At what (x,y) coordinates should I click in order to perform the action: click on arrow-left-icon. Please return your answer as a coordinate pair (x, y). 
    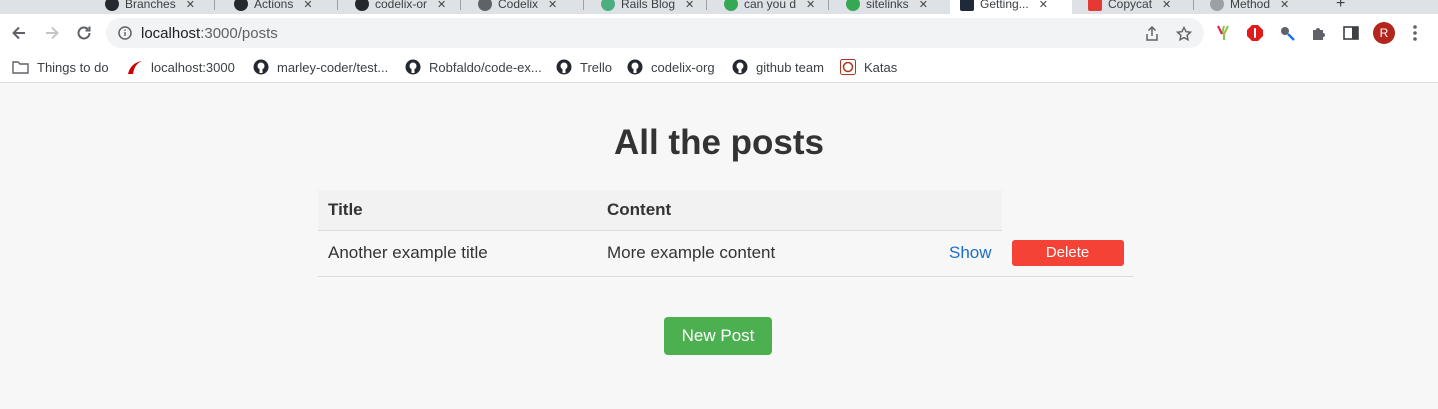
    Looking at the image, I should click on (18, 33).